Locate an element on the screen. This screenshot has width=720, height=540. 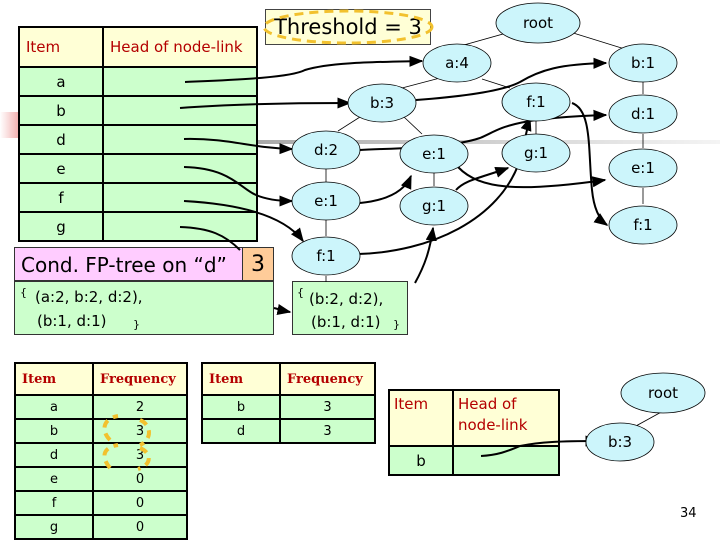
node-d1: d:1 is located at coordinates (643, 114).